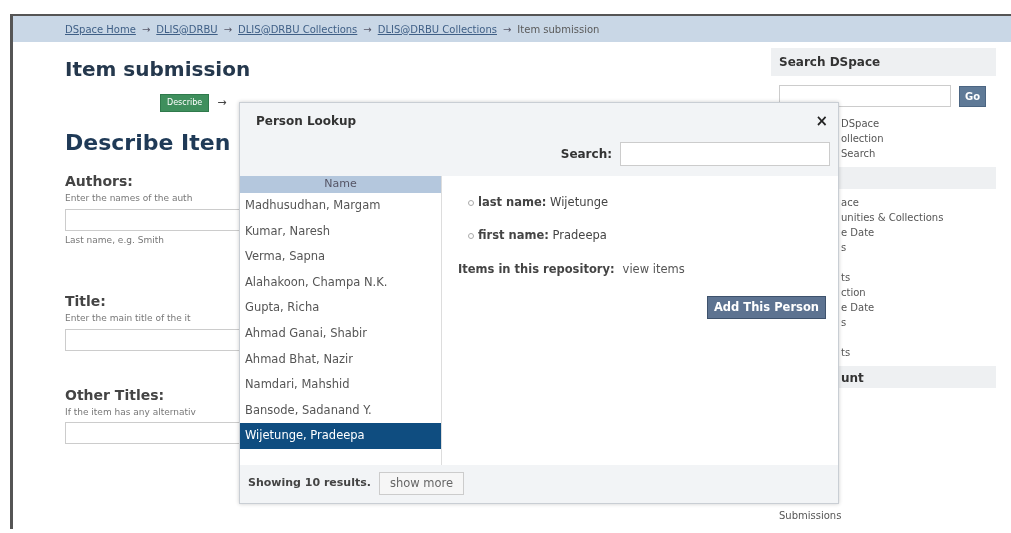 The height and width of the screenshot is (533, 1011). What do you see at coordinates (853, 292) in the screenshot?
I see `sidebar-text: ction` at bounding box center [853, 292].